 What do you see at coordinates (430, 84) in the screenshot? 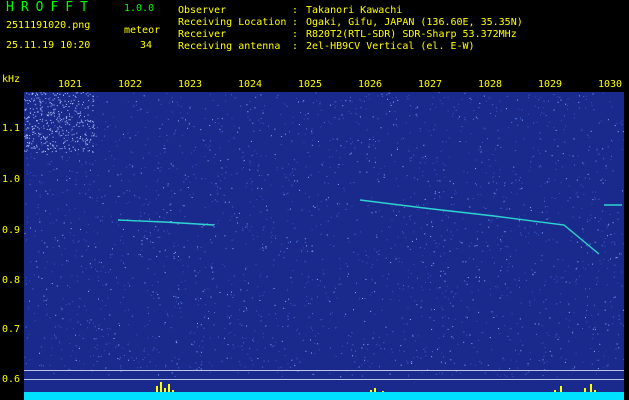
I see `x-tick-1027: 1027` at bounding box center [430, 84].